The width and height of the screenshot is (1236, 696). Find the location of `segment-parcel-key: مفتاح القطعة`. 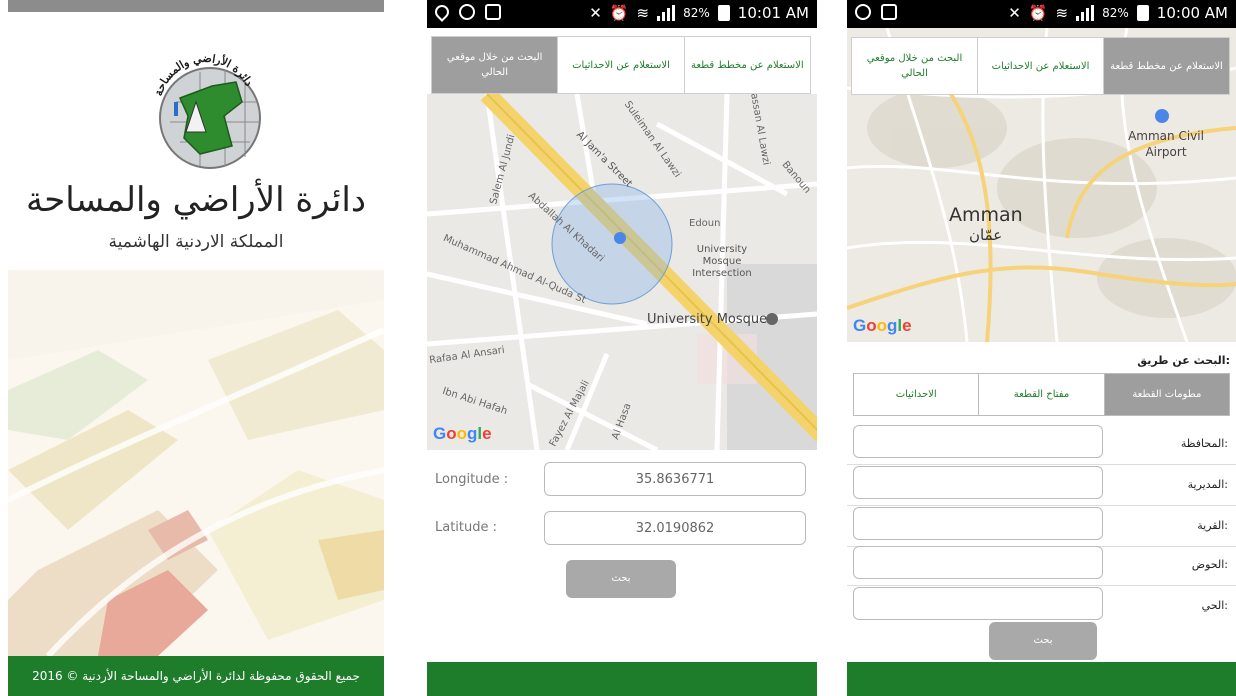

segment-parcel-key: مفتاح القطعة is located at coordinates (1040, 394).